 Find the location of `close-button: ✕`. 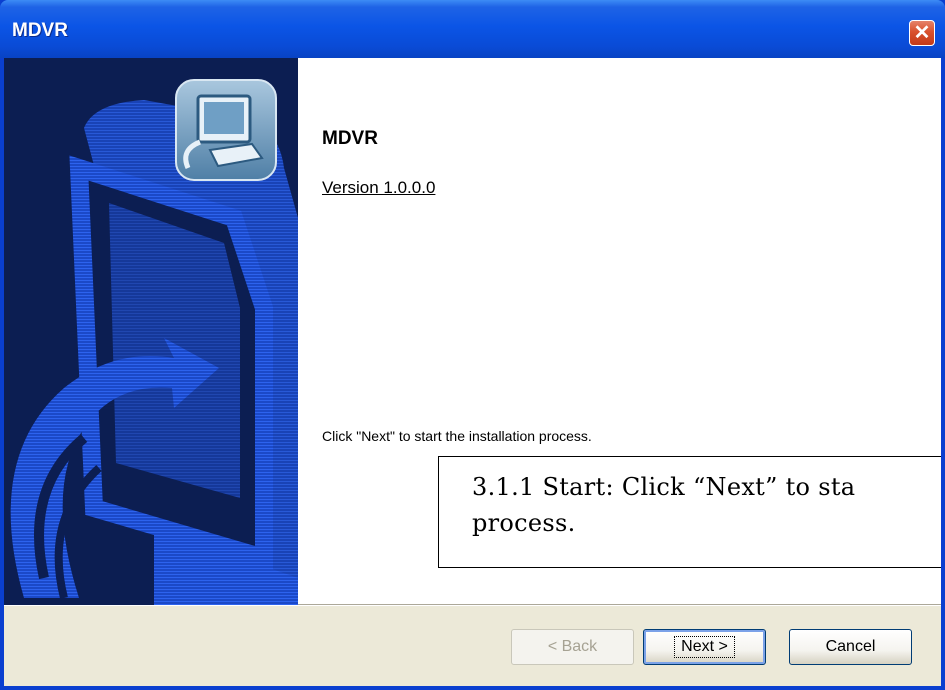

close-button: ✕ is located at coordinates (922, 33).